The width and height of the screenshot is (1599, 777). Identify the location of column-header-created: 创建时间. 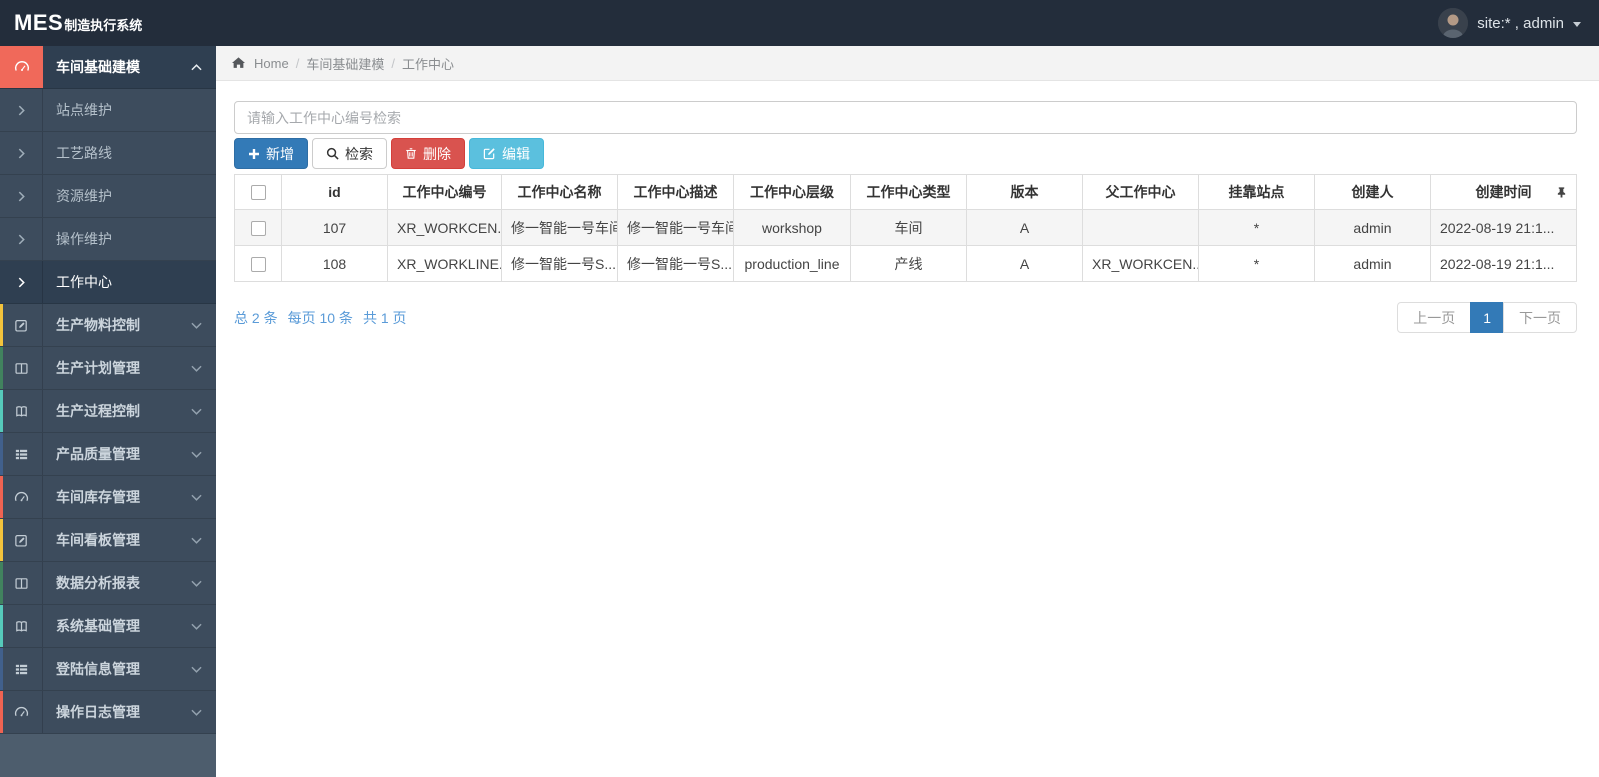
(1503, 192).